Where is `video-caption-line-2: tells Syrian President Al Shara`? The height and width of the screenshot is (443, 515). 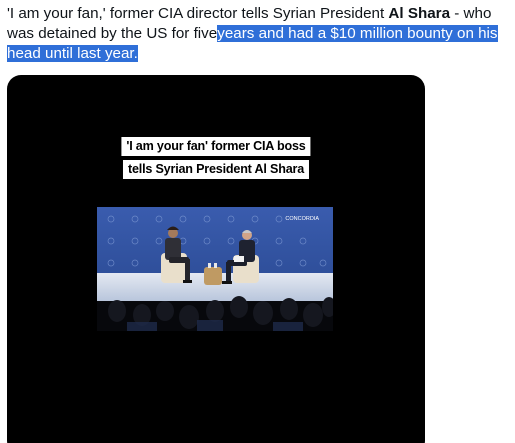
video-caption-line-2: tells Syrian President Al Shara is located at coordinates (216, 169).